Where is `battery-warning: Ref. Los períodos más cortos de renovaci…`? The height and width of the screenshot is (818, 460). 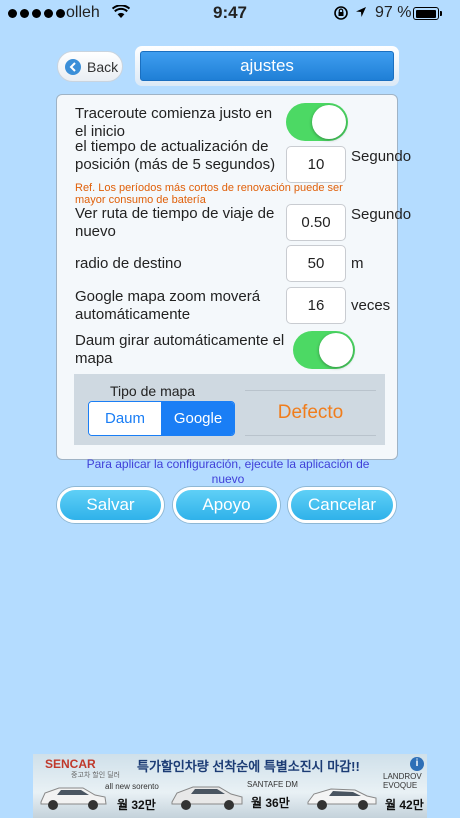
battery-warning: Ref. Los períodos más cortos de renovaci… is located at coordinates (209, 194).